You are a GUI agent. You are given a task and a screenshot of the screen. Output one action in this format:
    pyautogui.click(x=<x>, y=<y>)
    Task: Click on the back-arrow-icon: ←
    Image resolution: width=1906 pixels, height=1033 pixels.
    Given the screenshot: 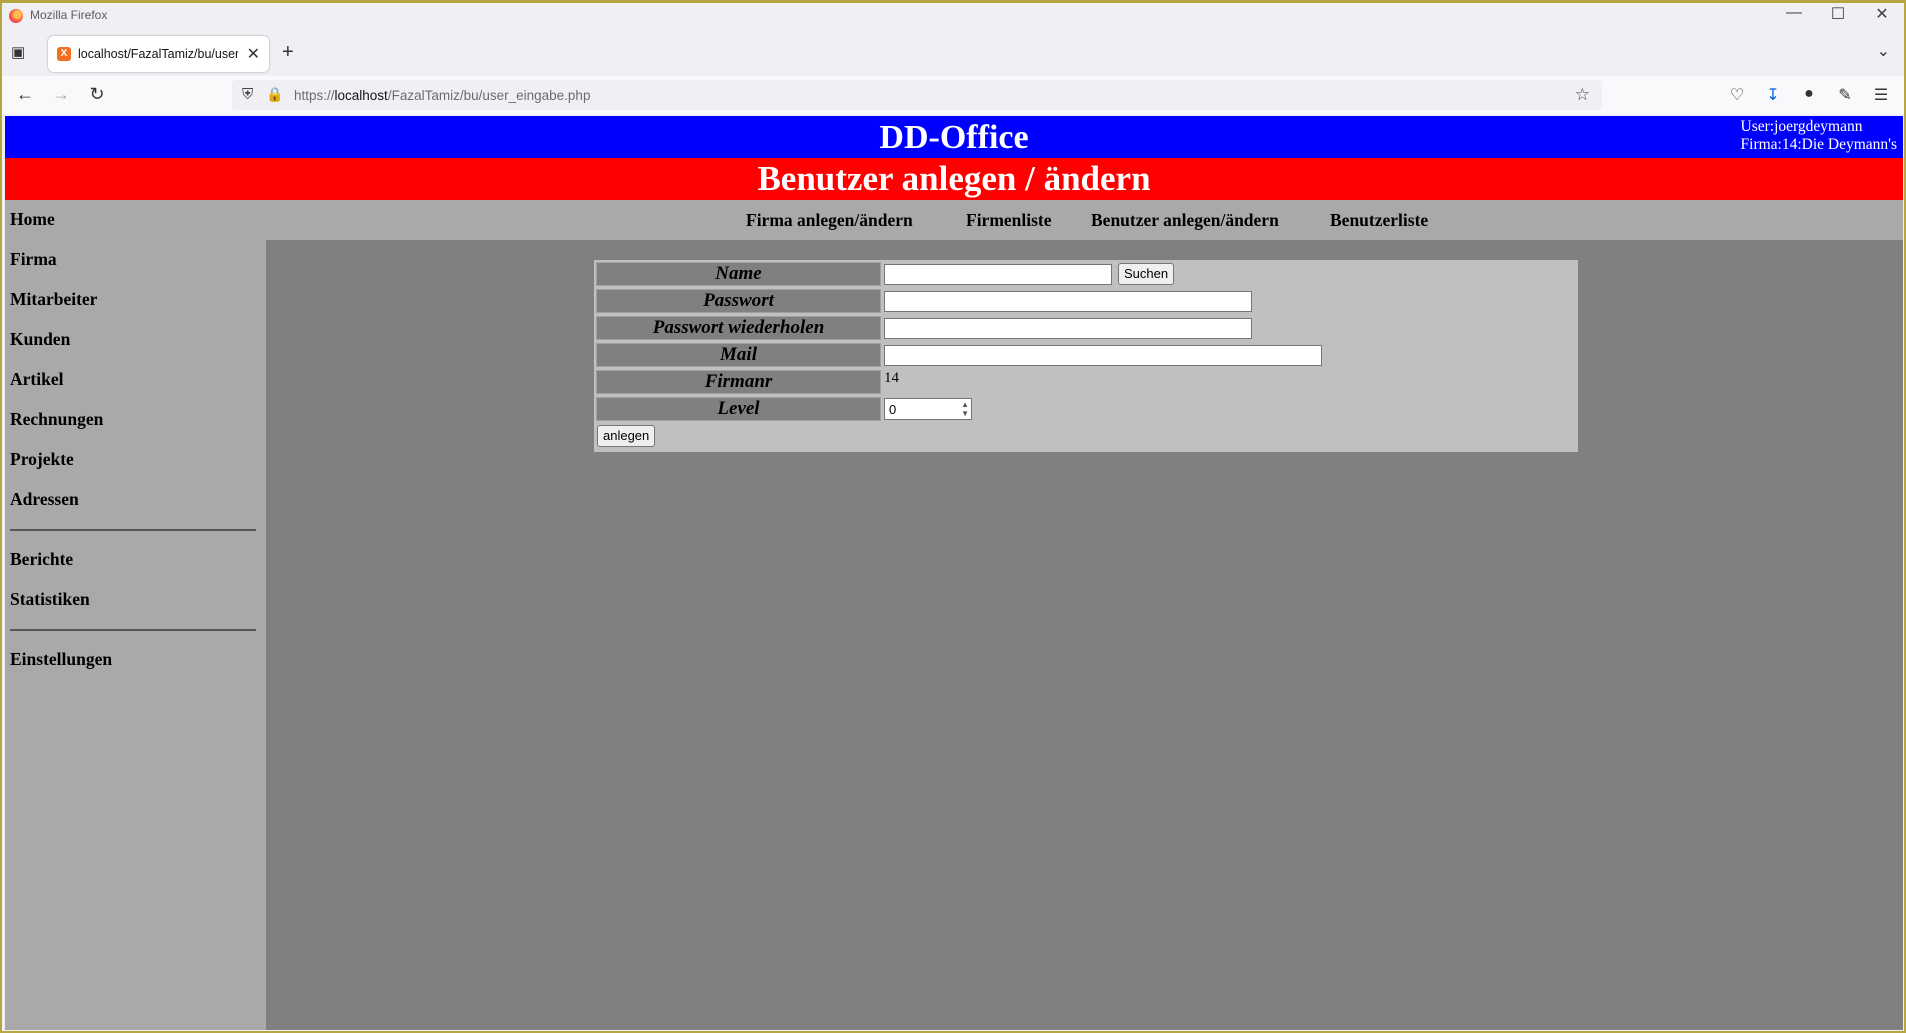 What is the action you would take?
    pyautogui.click(x=25, y=94)
    